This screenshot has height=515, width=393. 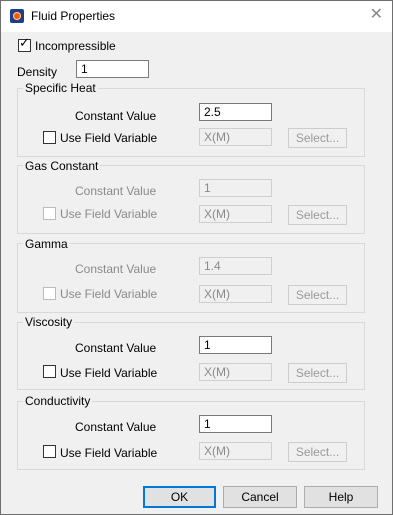 I want to click on incompressible-label: Incompressible, so click(x=75, y=46).